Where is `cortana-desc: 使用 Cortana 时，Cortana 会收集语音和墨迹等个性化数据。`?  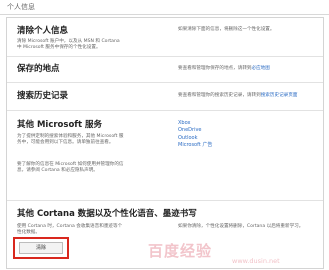
cortana-desc: 使用 Cortana 时，Cortana 会收集语音和墨迹等个性化数据。 is located at coordinates (70, 230).